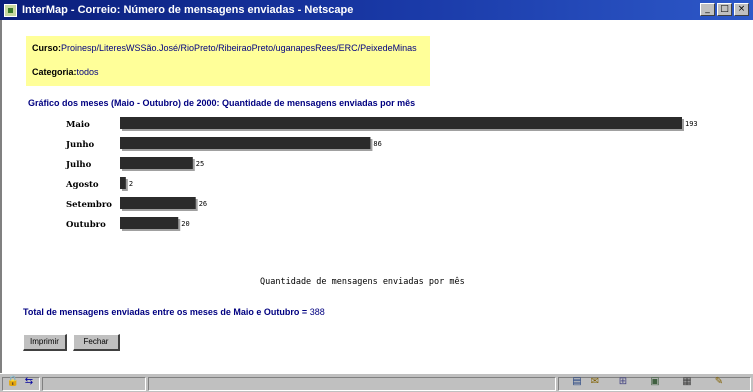  I want to click on value-label-maio: 193, so click(691, 124).